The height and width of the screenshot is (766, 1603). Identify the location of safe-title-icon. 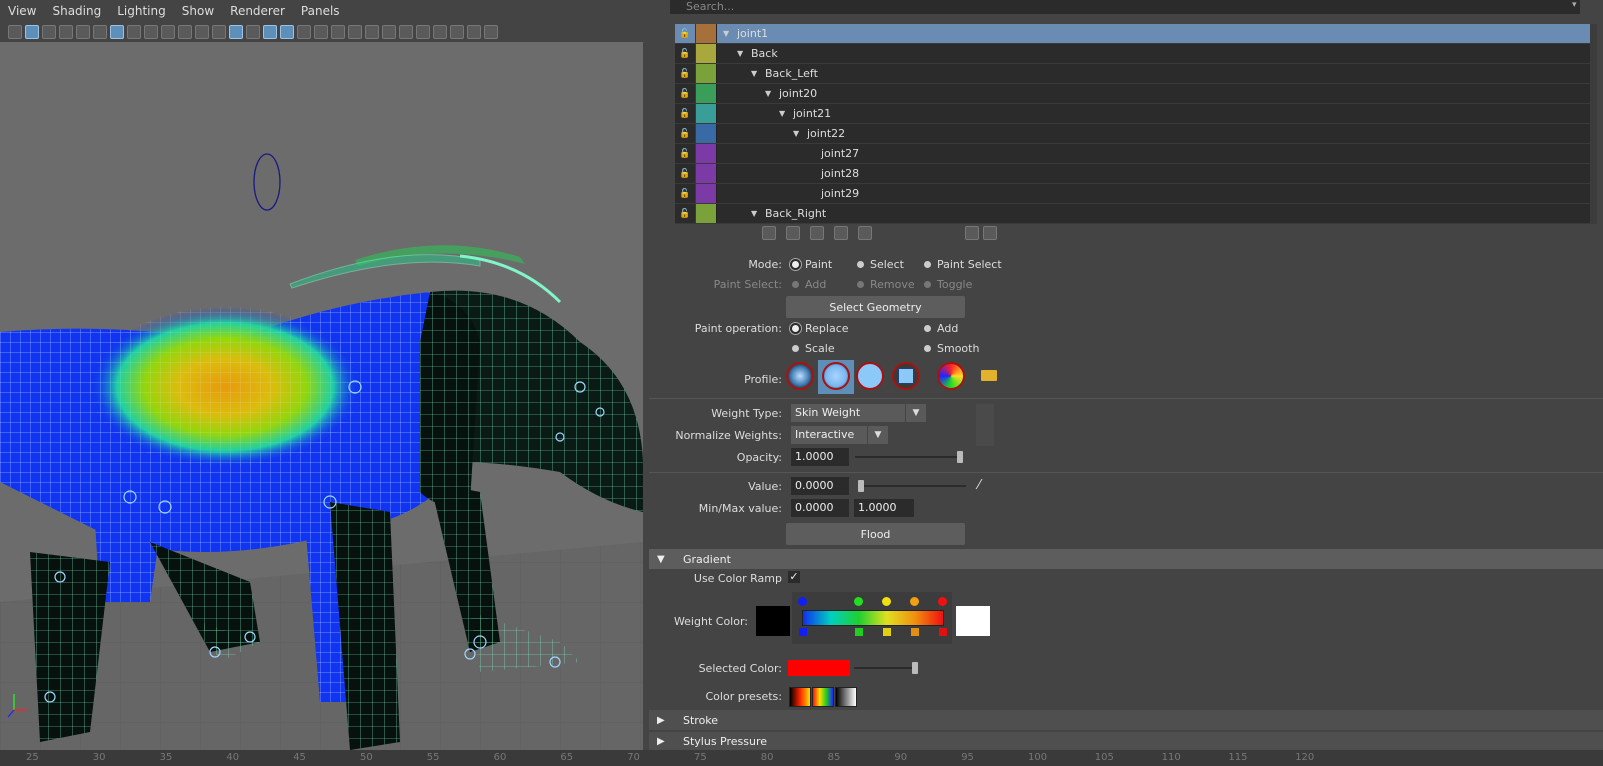
(202, 32).